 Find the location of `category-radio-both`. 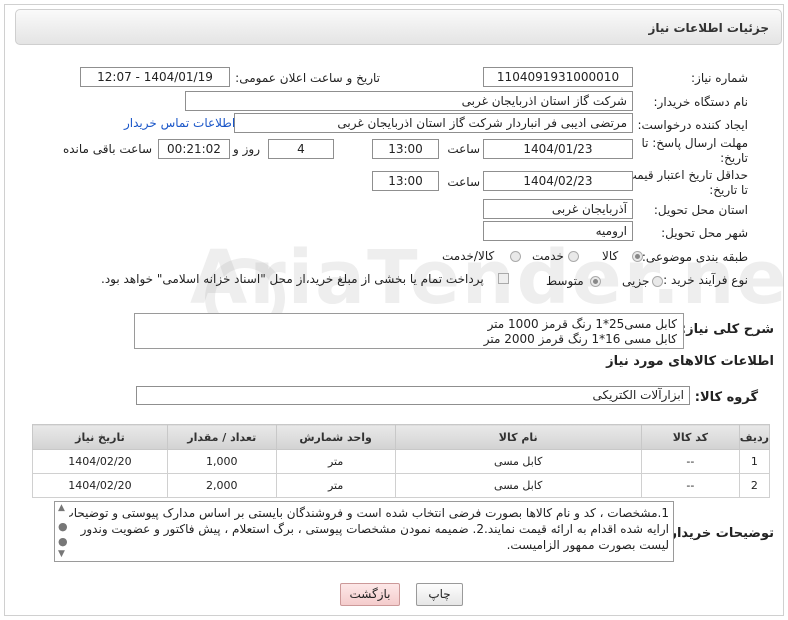

category-radio-both is located at coordinates (515, 256).